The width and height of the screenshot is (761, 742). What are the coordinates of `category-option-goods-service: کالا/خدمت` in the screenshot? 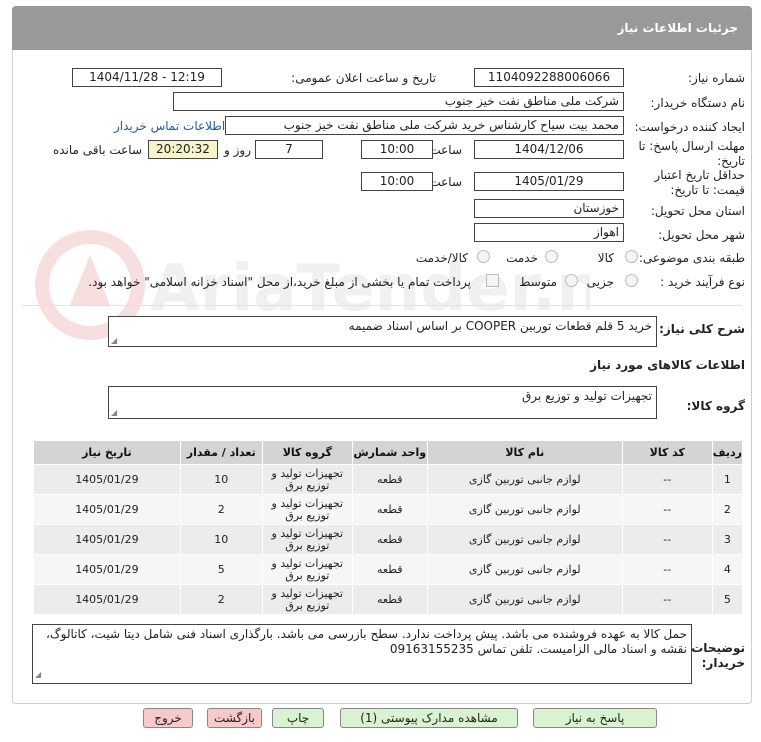 It's located at (441, 258).